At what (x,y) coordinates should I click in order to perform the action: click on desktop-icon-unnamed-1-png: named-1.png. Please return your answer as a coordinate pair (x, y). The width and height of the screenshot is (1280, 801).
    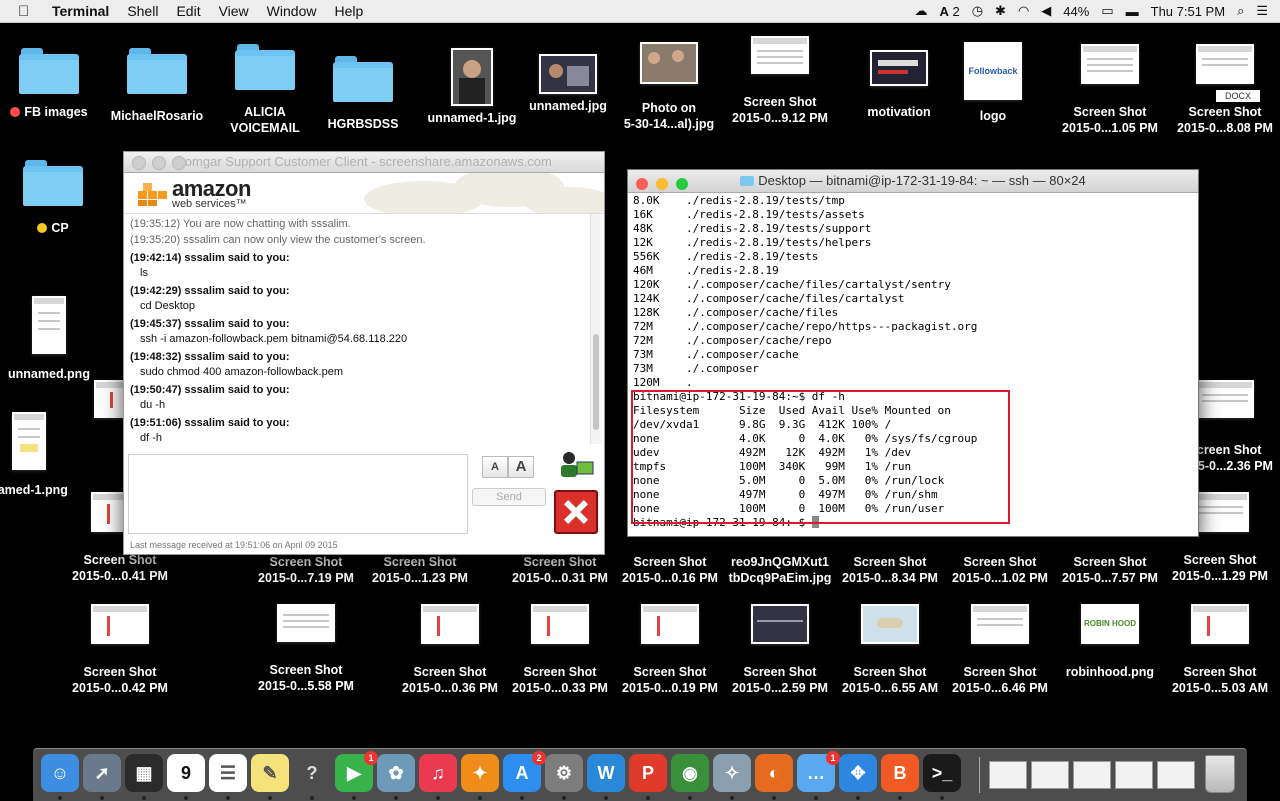
    Looking at the image, I should click on (42, 455).